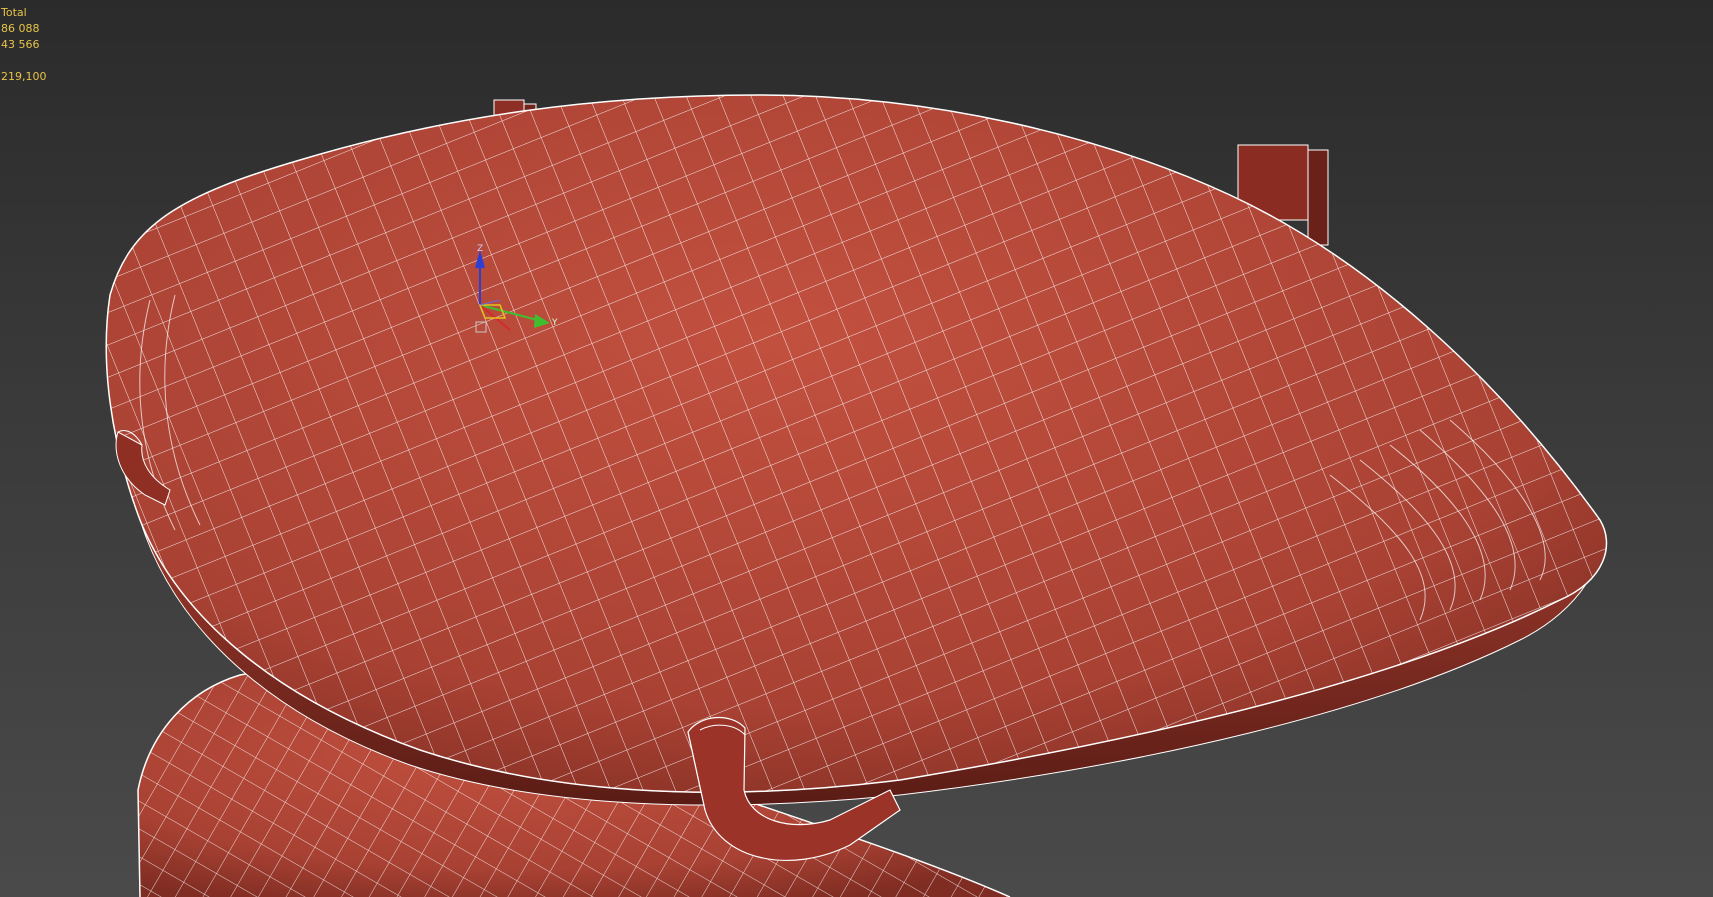  What do you see at coordinates (20, 44) in the screenshot?
I see `stats-verts-value: 43 566` at bounding box center [20, 44].